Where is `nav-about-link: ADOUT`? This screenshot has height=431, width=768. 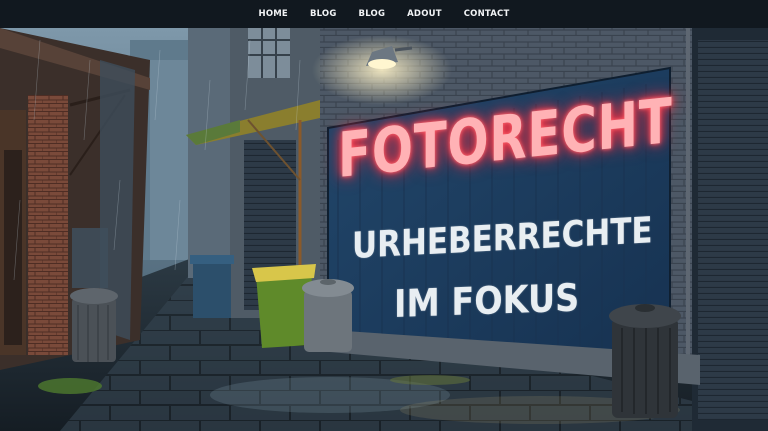
nav-about-link: ADOUT is located at coordinates (424, 14).